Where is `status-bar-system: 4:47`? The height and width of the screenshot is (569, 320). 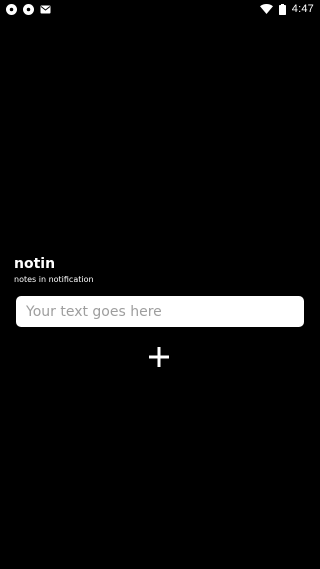
status-bar-system: 4:47 is located at coordinates (286, 8).